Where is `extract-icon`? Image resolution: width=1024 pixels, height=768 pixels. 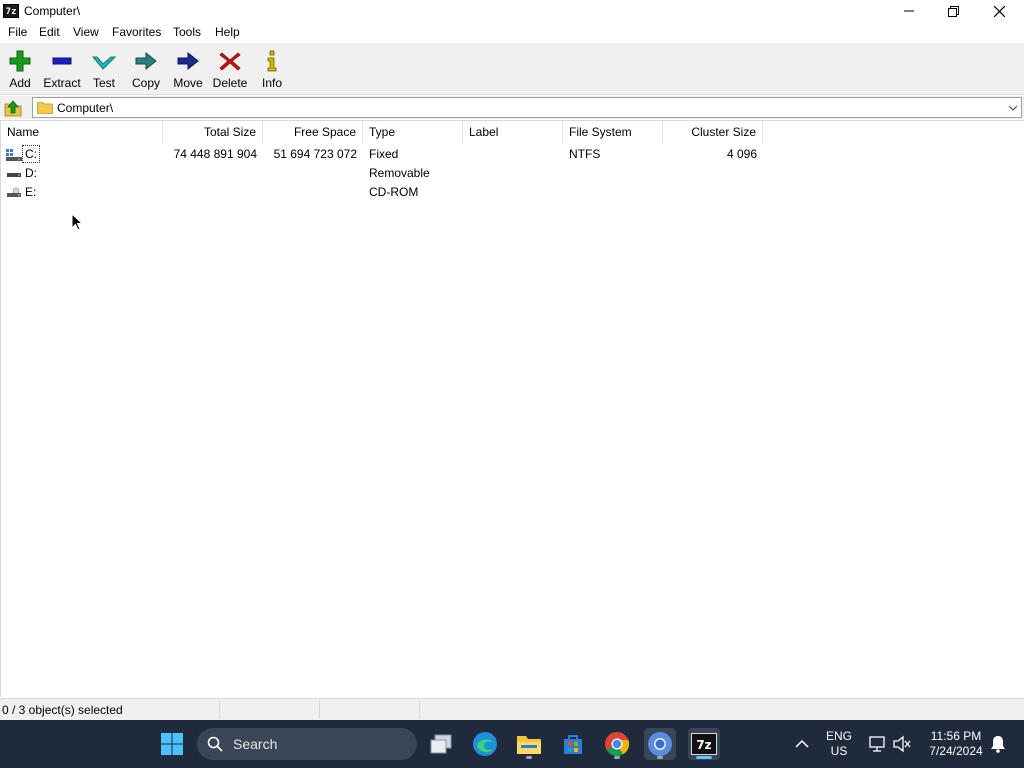 extract-icon is located at coordinates (62, 61).